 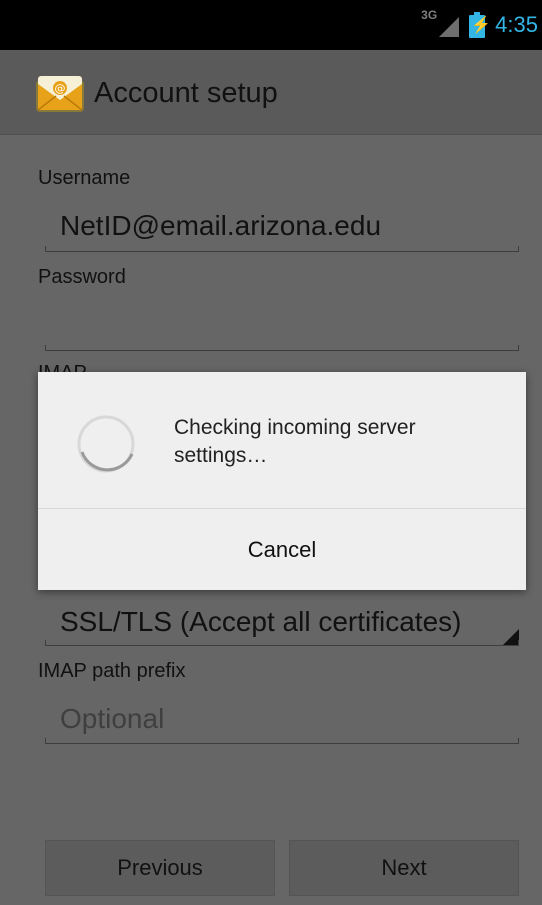 I want to click on cancel-button: Cancel, so click(x=282, y=549).